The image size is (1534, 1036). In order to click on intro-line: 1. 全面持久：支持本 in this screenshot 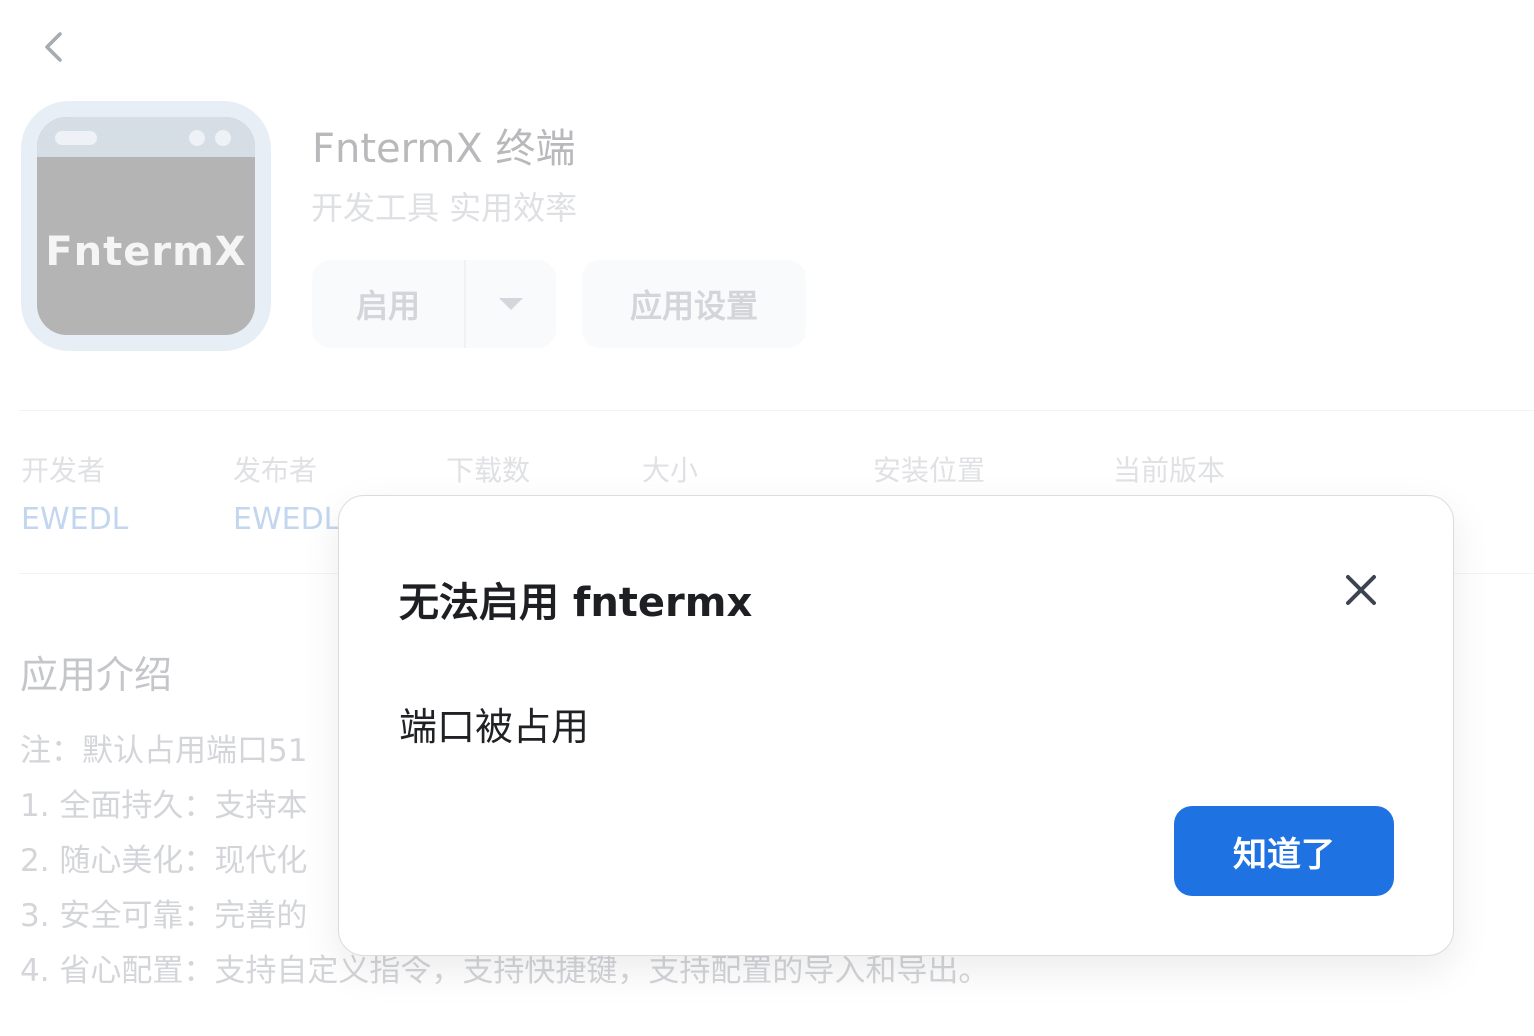, I will do `click(164, 806)`.